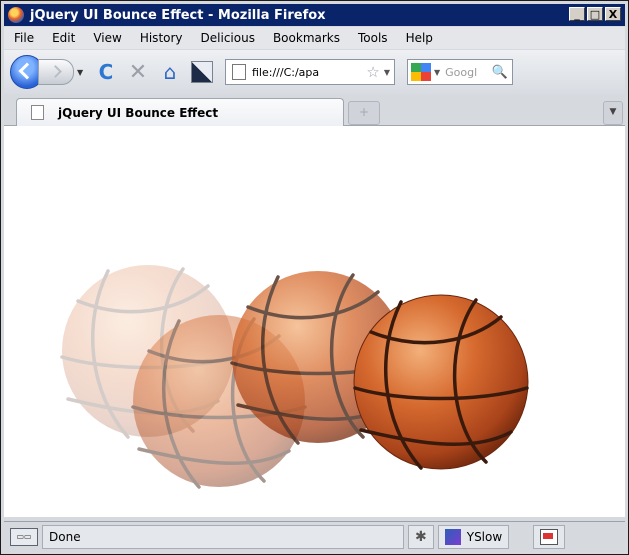 The image size is (629, 555). I want to click on menu-help: Help, so click(419, 38).